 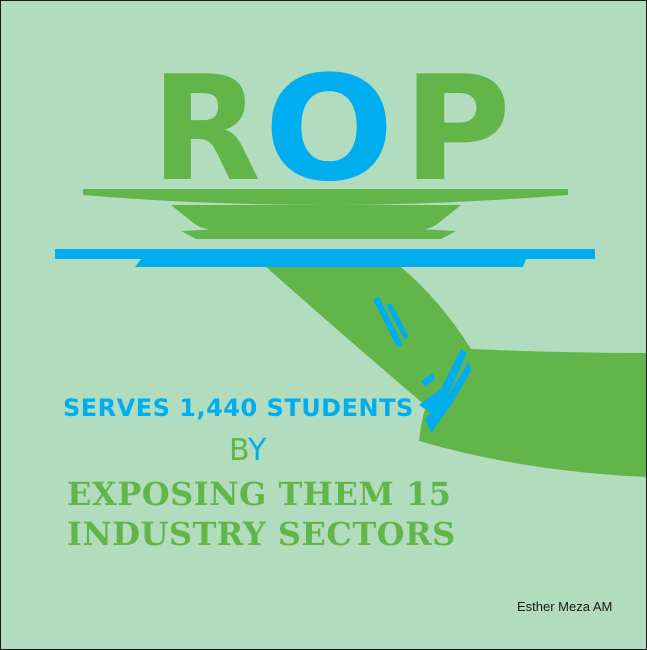 What do you see at coordinates (330, 263) in the screenshot?
I see `tray-underside` at bounding box center [330, 263].